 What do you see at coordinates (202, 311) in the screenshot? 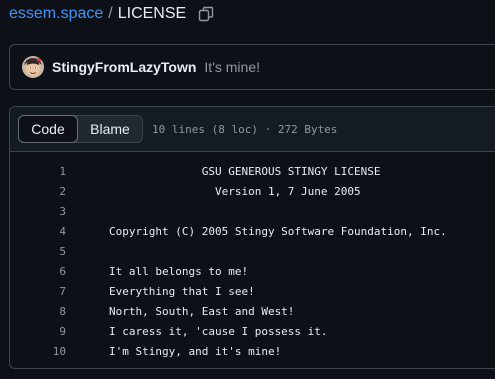
I see `line-content: North, South, East and West!` at bounding box center [202, 311].